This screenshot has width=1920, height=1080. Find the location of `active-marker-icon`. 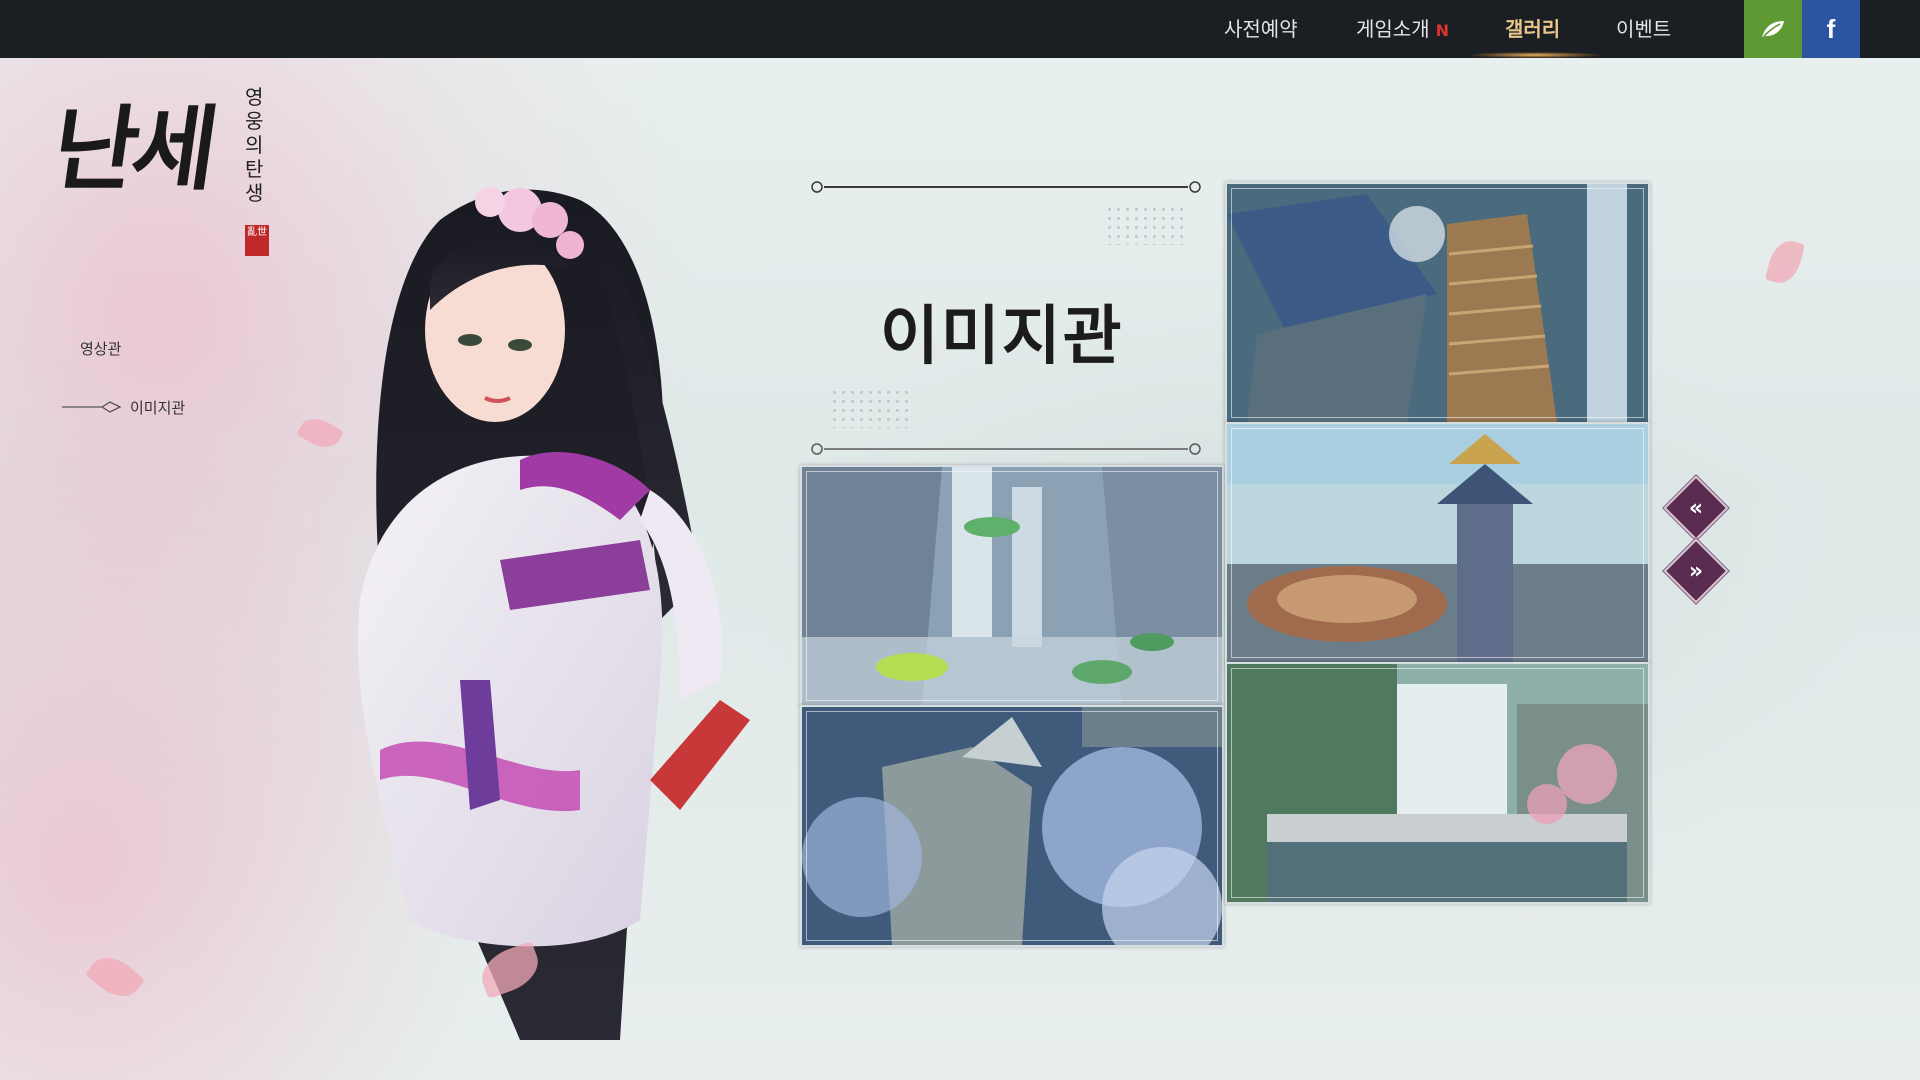

active-marker-icon is located at coordinates (92, 407).